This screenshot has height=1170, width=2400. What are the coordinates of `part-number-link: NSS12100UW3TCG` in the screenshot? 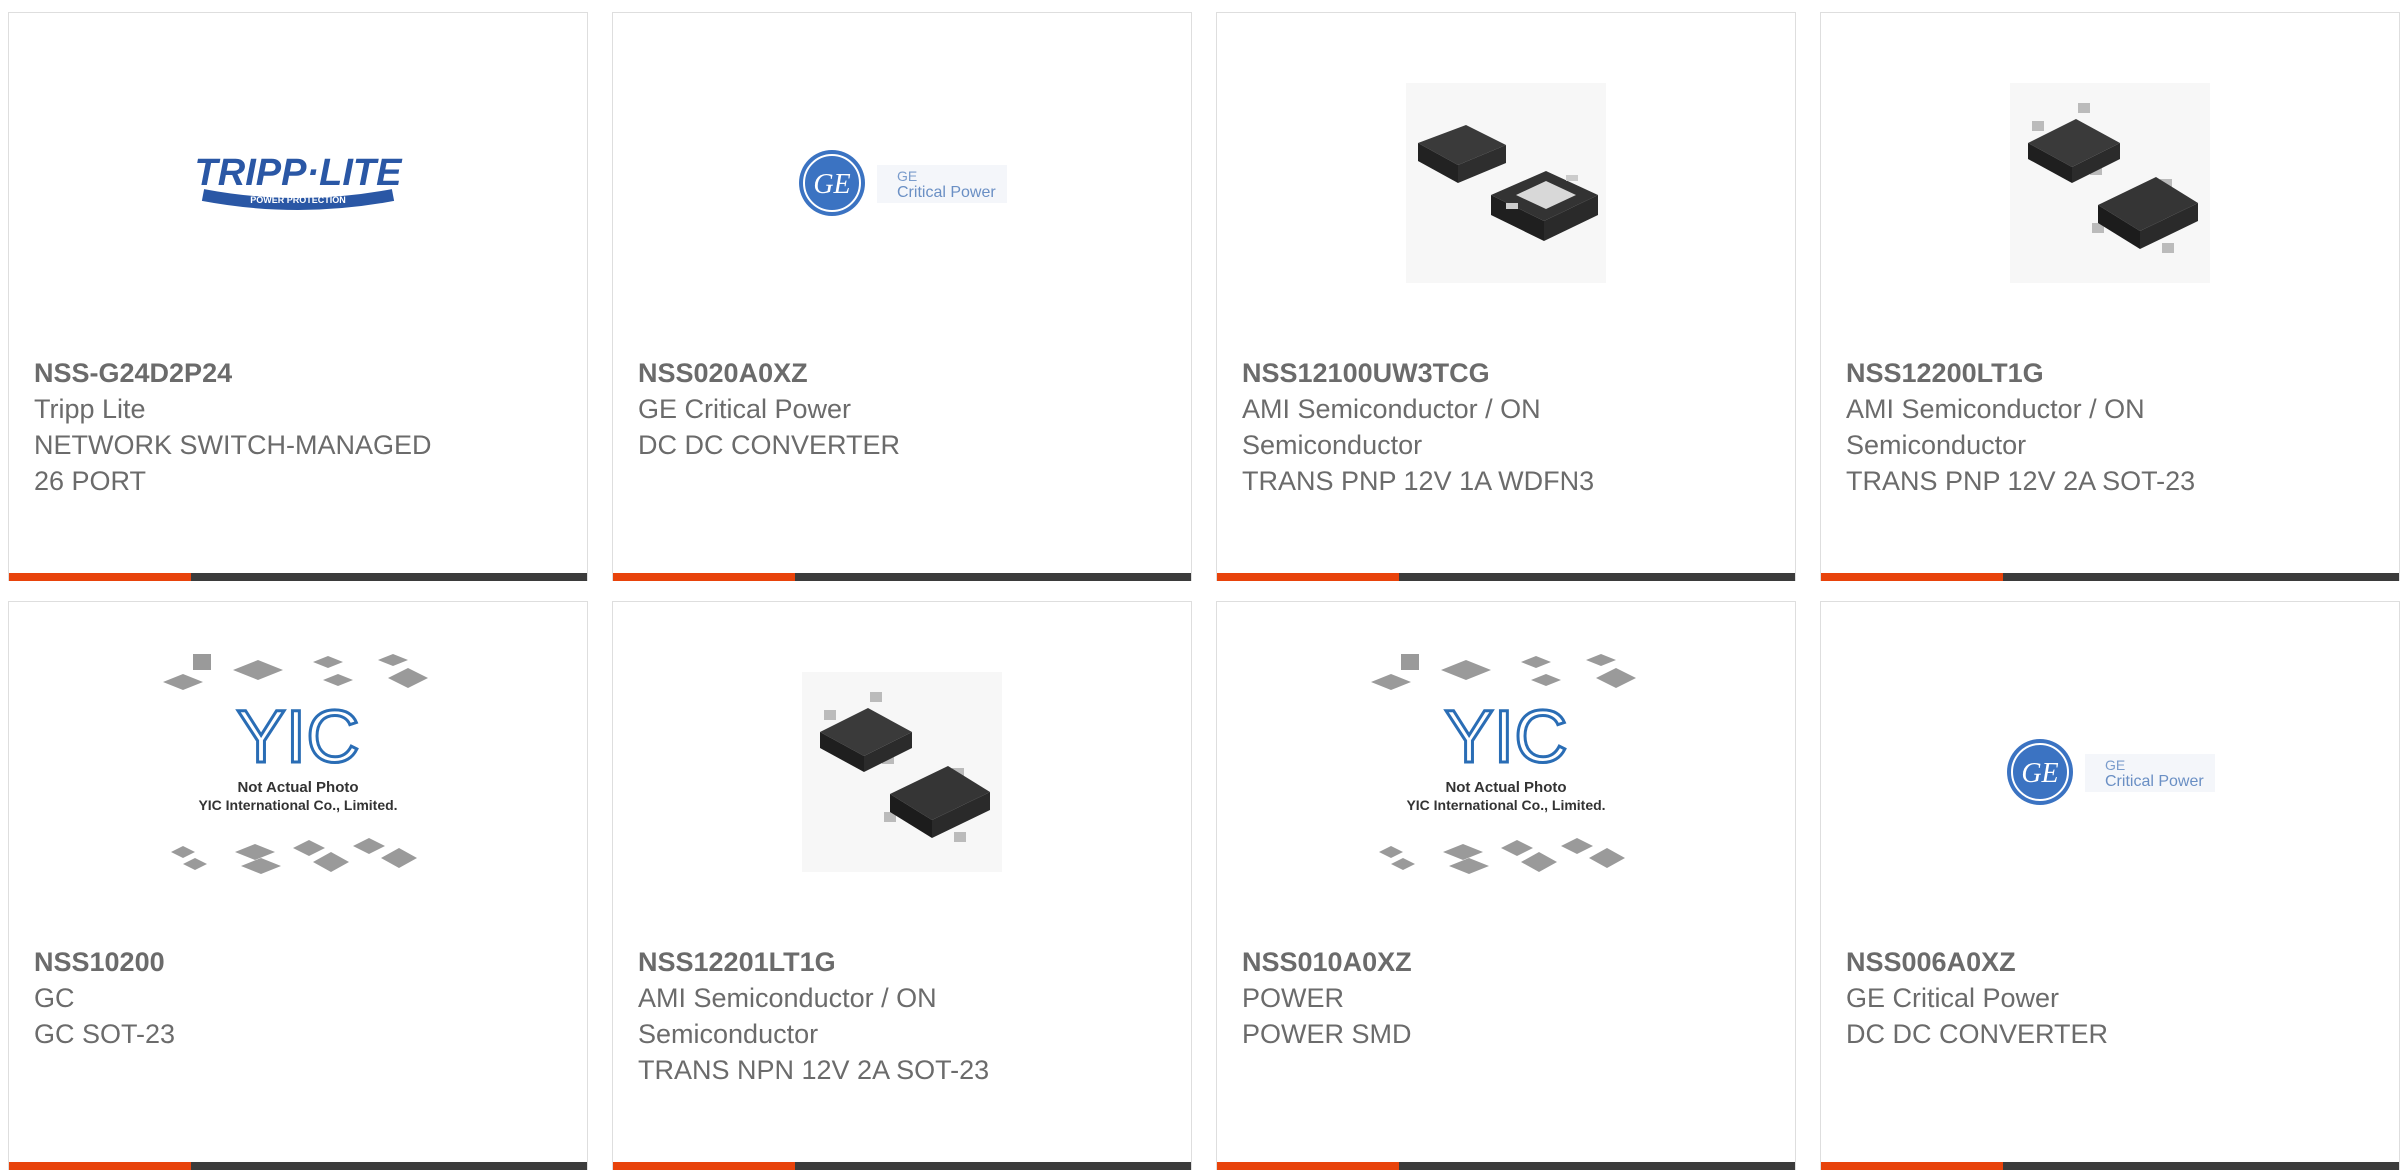 It's located at (1508, 373).